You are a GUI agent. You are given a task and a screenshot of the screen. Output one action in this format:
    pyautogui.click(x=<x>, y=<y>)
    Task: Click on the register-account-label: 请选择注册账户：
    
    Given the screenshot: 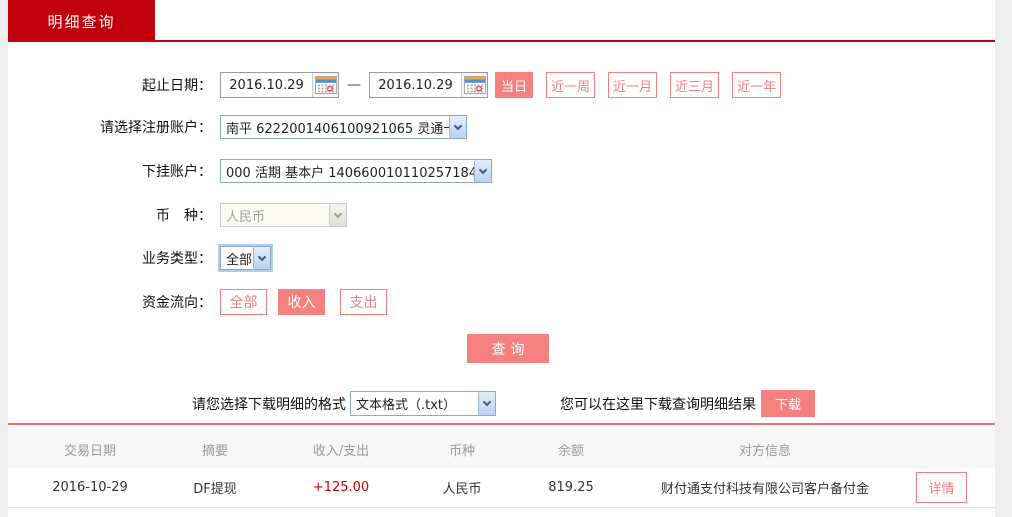 What is the action you would take?
    pyautogui.click(x=156, y=128)
    